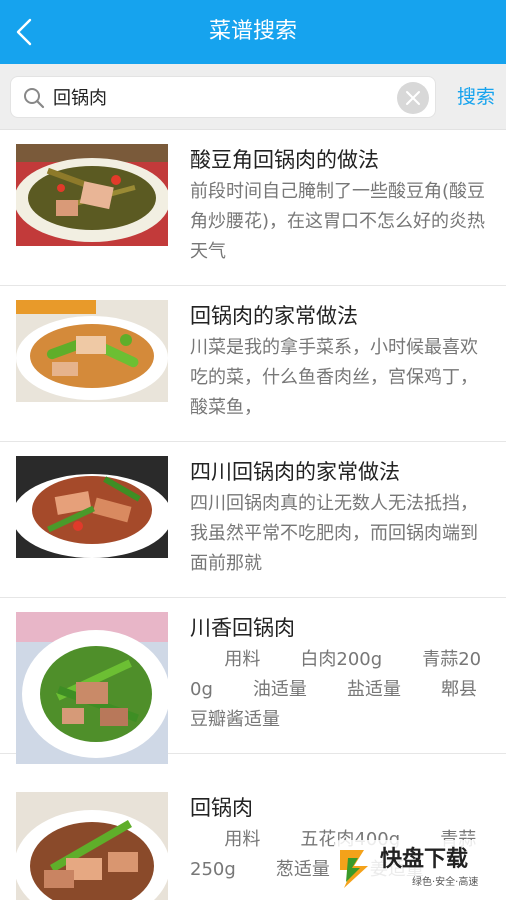 The width and height of the screenshot is (506, 900). Describe the element at coordinates (274, 316) in the screenshot. I see `recipe-title: 回锅肉的家常做法` at that location.